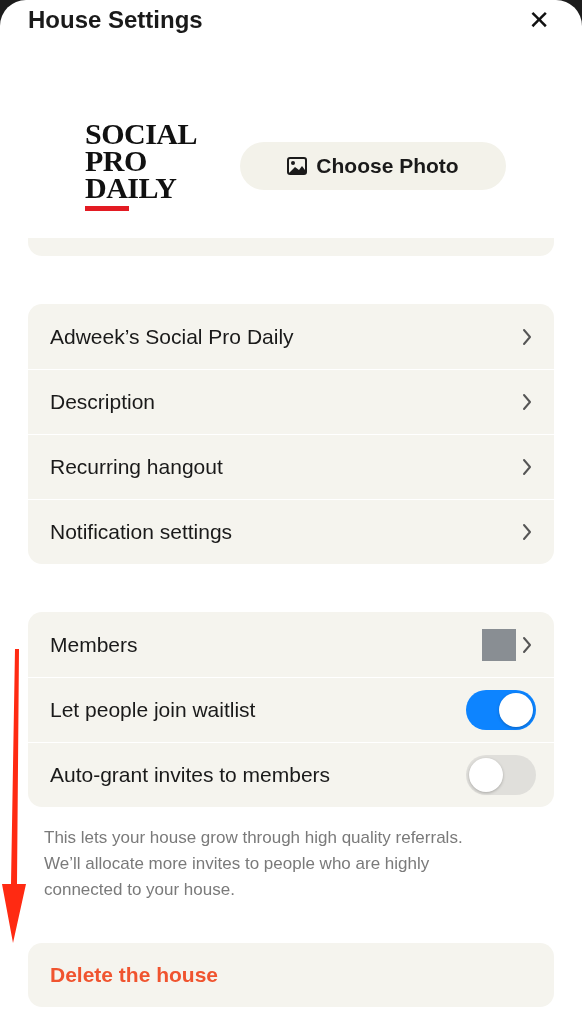  I want to click on settings-row: Recurring hangout, so click(291, 466).